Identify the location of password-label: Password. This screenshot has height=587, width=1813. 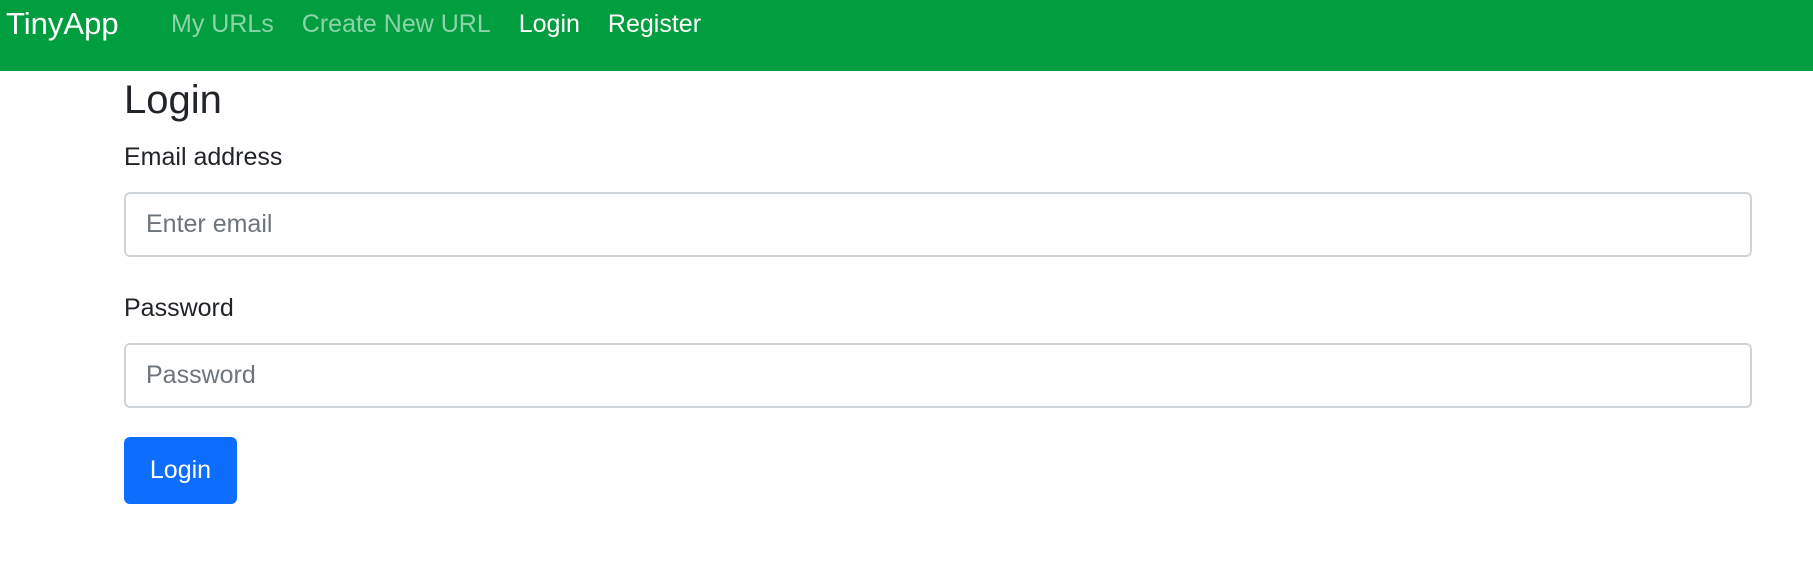
(179, 308).